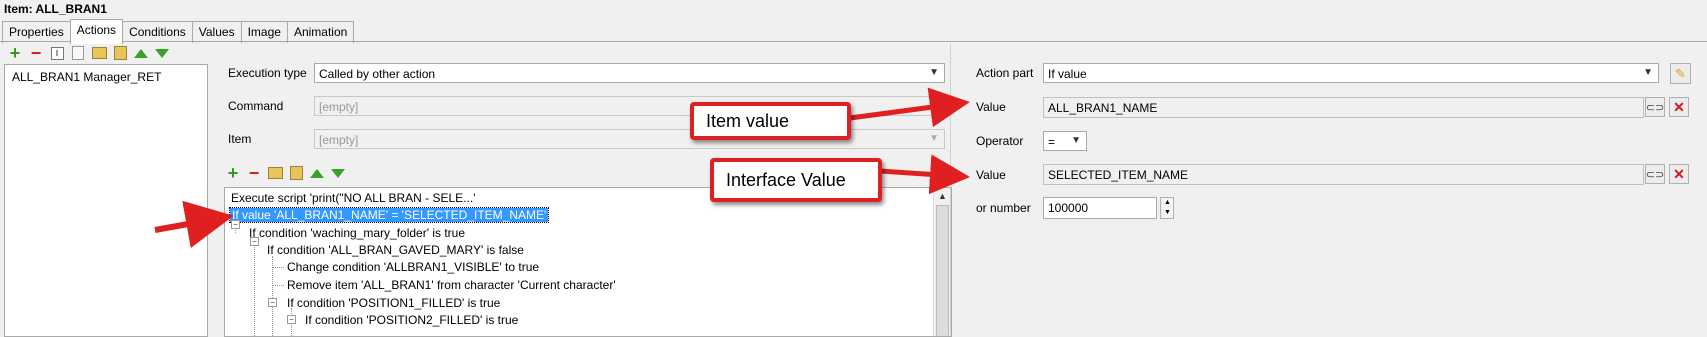  I want to click on arrow-item-value, so click(909, 107).